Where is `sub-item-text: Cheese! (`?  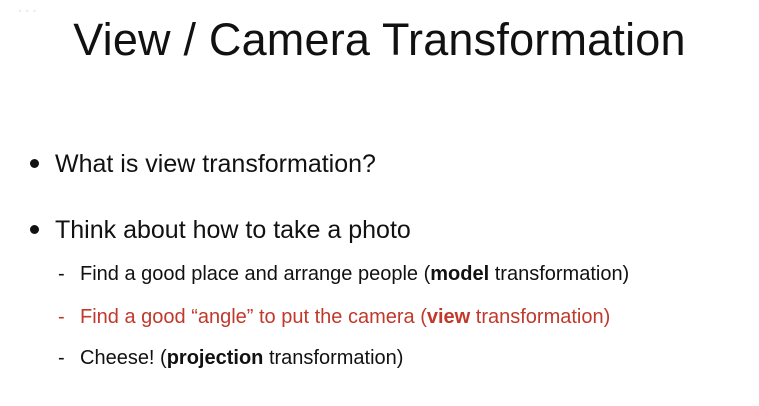 sub-item-text: Cheese! ( is located at coordinates (123, 358).